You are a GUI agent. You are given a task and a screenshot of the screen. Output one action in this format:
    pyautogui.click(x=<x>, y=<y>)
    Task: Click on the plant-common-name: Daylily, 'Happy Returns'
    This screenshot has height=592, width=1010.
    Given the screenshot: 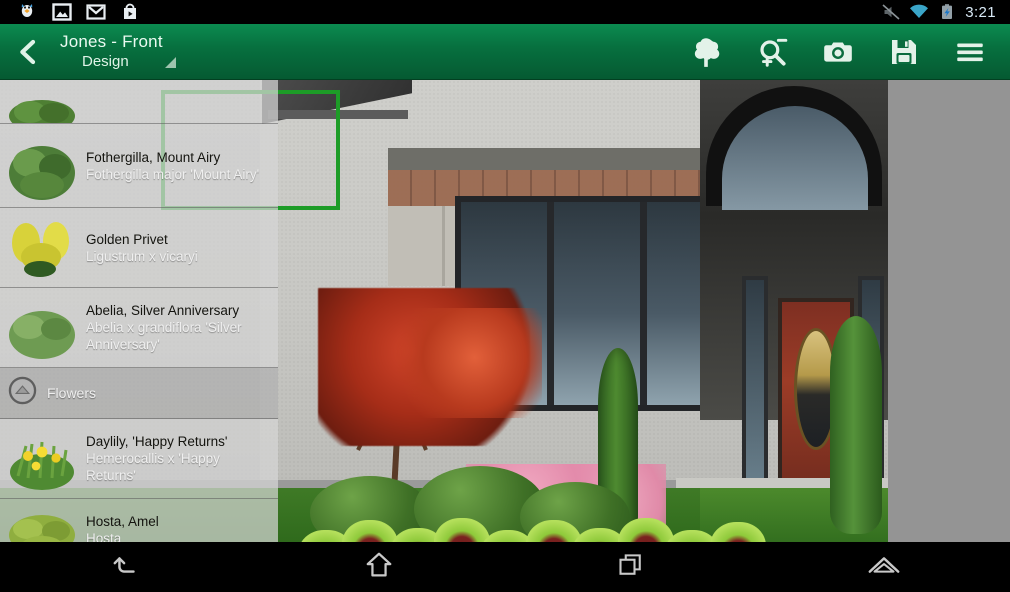 What is the action you would take?
    pyautogui.click(x=157, y=441)
    